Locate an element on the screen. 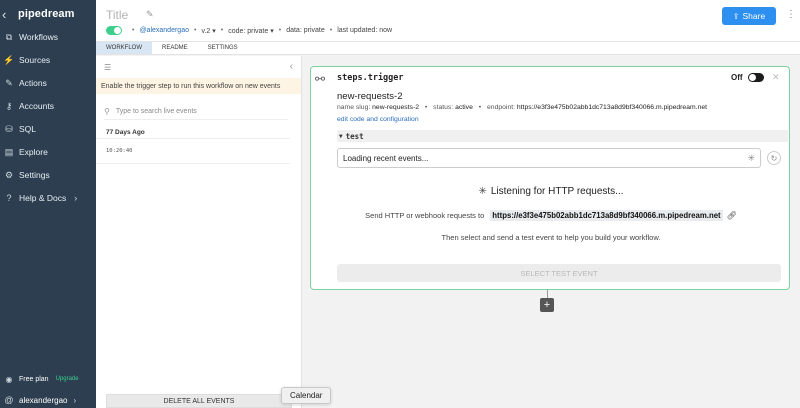 This screenshot has width=800, height=408. version-label: v.2 is located at coordinates (206, 31).